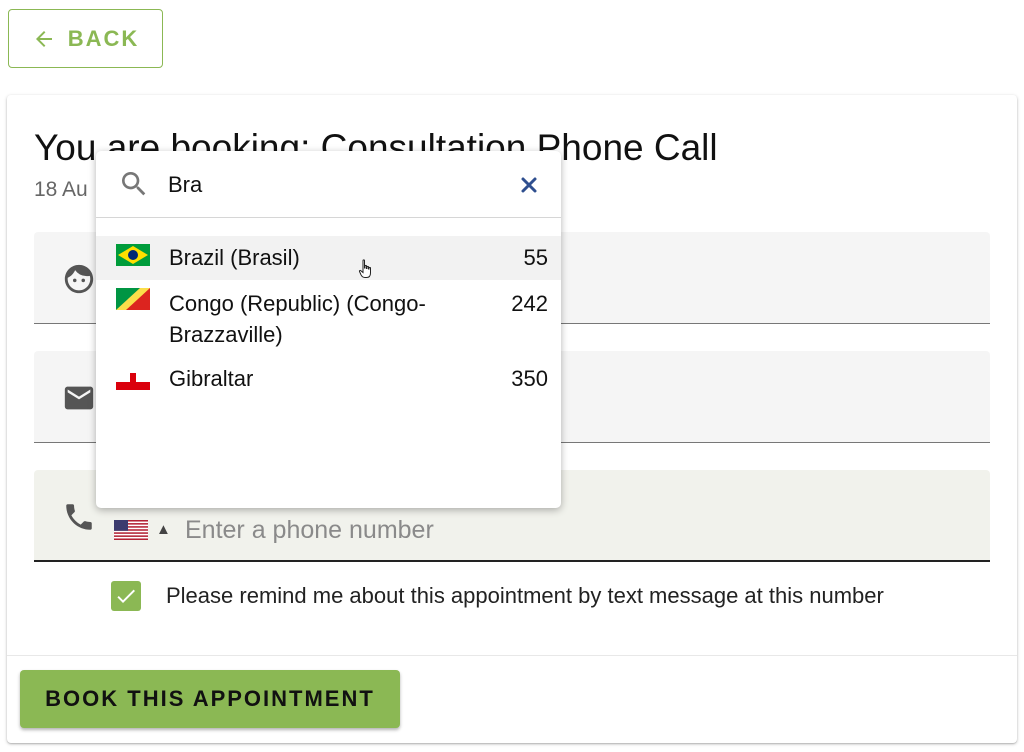 The image size is (1024, 752). What do you see at coordinates (61, 189) in the screenshot?
I see `booking-date: 18 Au` at bounding box center [61, 189].